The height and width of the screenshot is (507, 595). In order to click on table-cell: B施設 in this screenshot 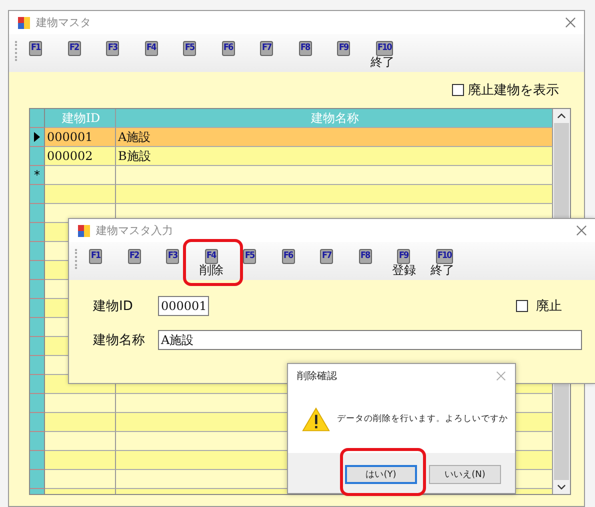, I will do `click(334, 156)`.